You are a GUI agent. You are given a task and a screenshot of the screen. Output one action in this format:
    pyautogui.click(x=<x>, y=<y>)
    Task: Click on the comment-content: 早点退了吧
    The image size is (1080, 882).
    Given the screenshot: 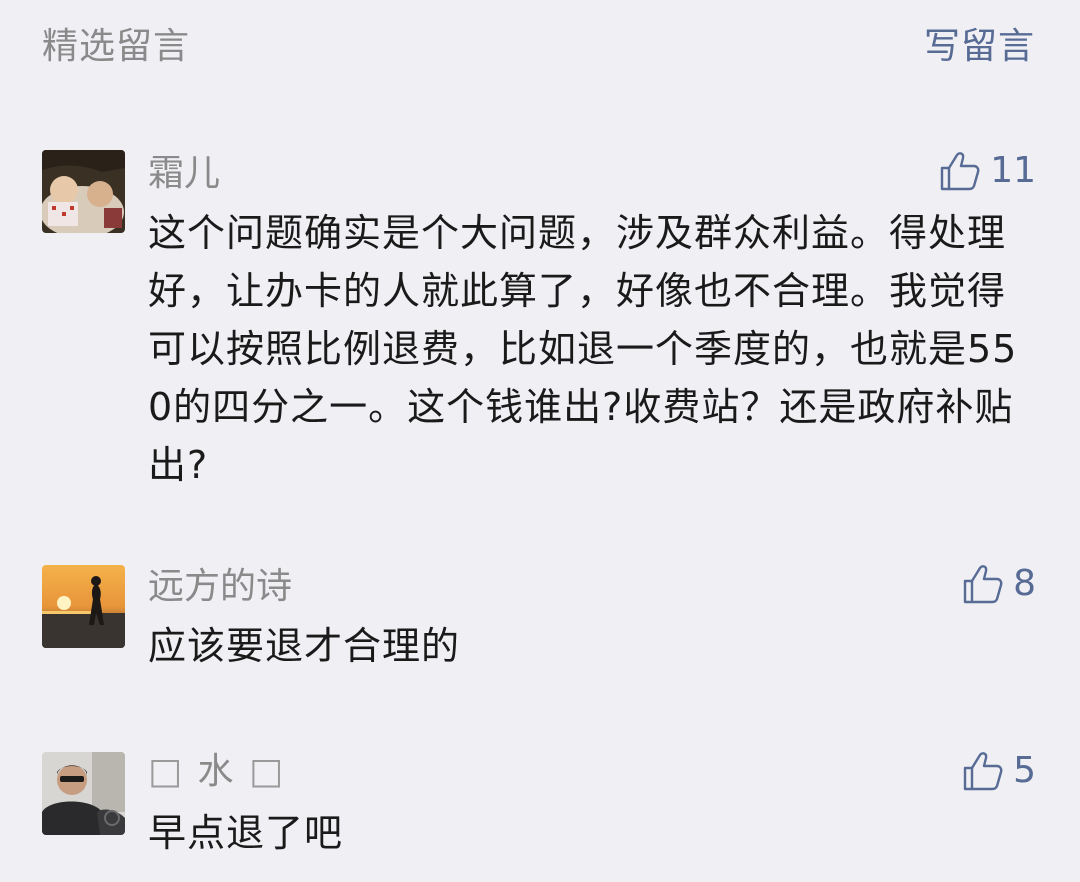 What is the action you would take?
    pyautogui.click(x=246, y=833)
    